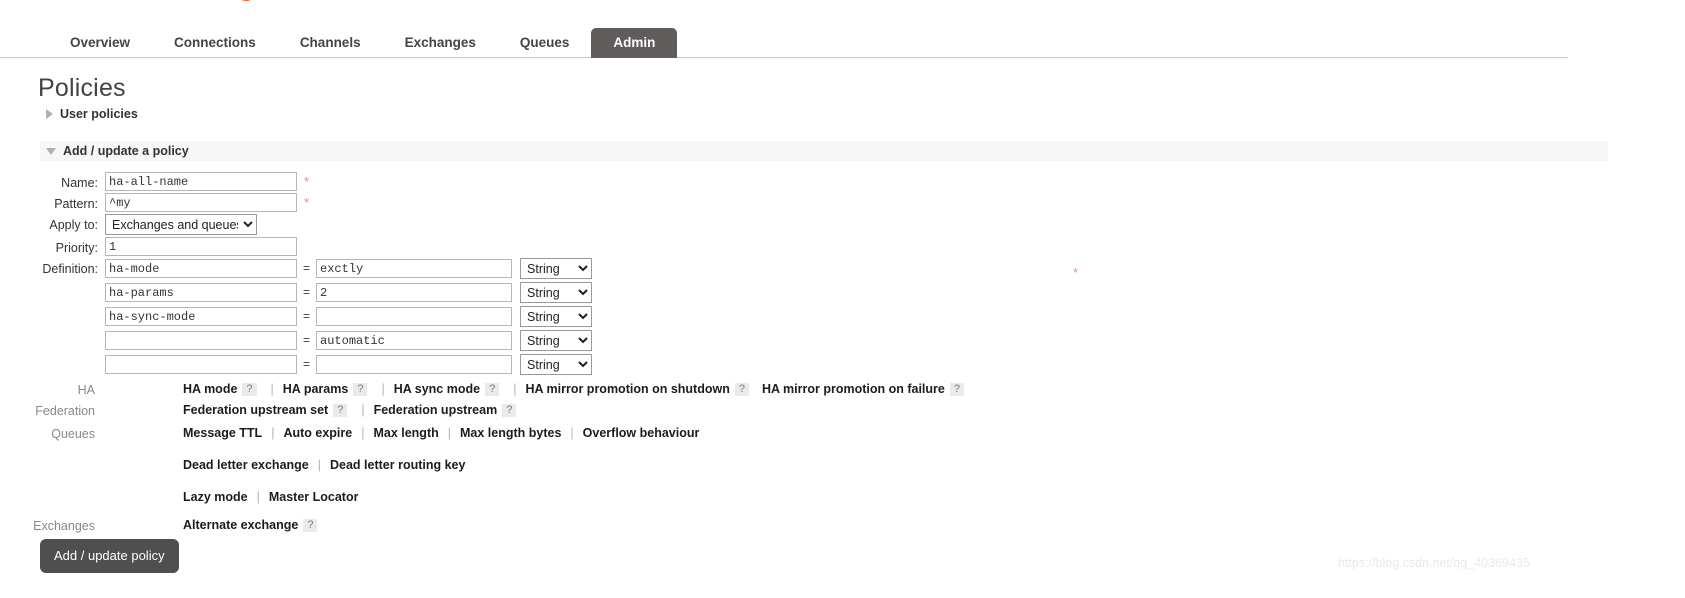  What do you see at coordinates (307, 181) in the screenshot?
I see `name-required-marker: *` at bounding box center [307, 181].